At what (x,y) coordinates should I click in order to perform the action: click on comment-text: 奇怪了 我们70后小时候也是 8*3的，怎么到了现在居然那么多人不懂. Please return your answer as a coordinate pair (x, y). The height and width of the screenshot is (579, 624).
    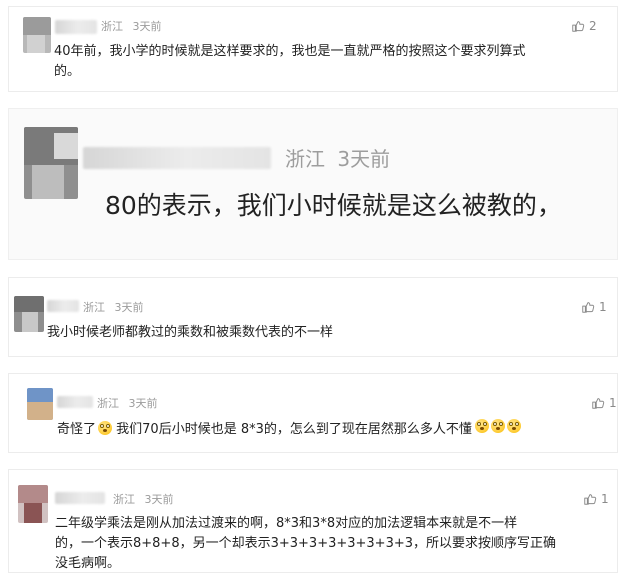
    Looking at the image, I should click on (289, 429).